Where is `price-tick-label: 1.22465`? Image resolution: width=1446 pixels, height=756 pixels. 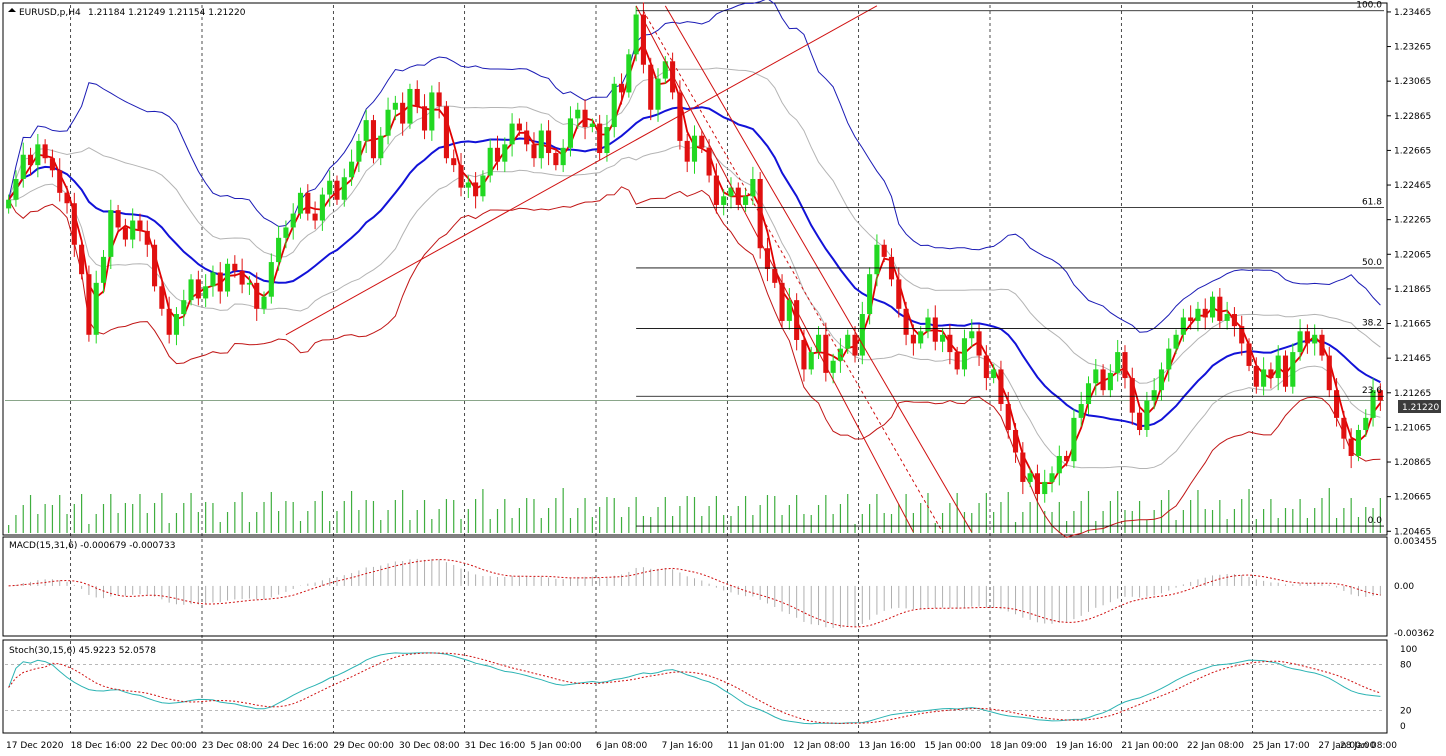
price-tick-label: 1.22465 is located at coordinates (1412, 186).